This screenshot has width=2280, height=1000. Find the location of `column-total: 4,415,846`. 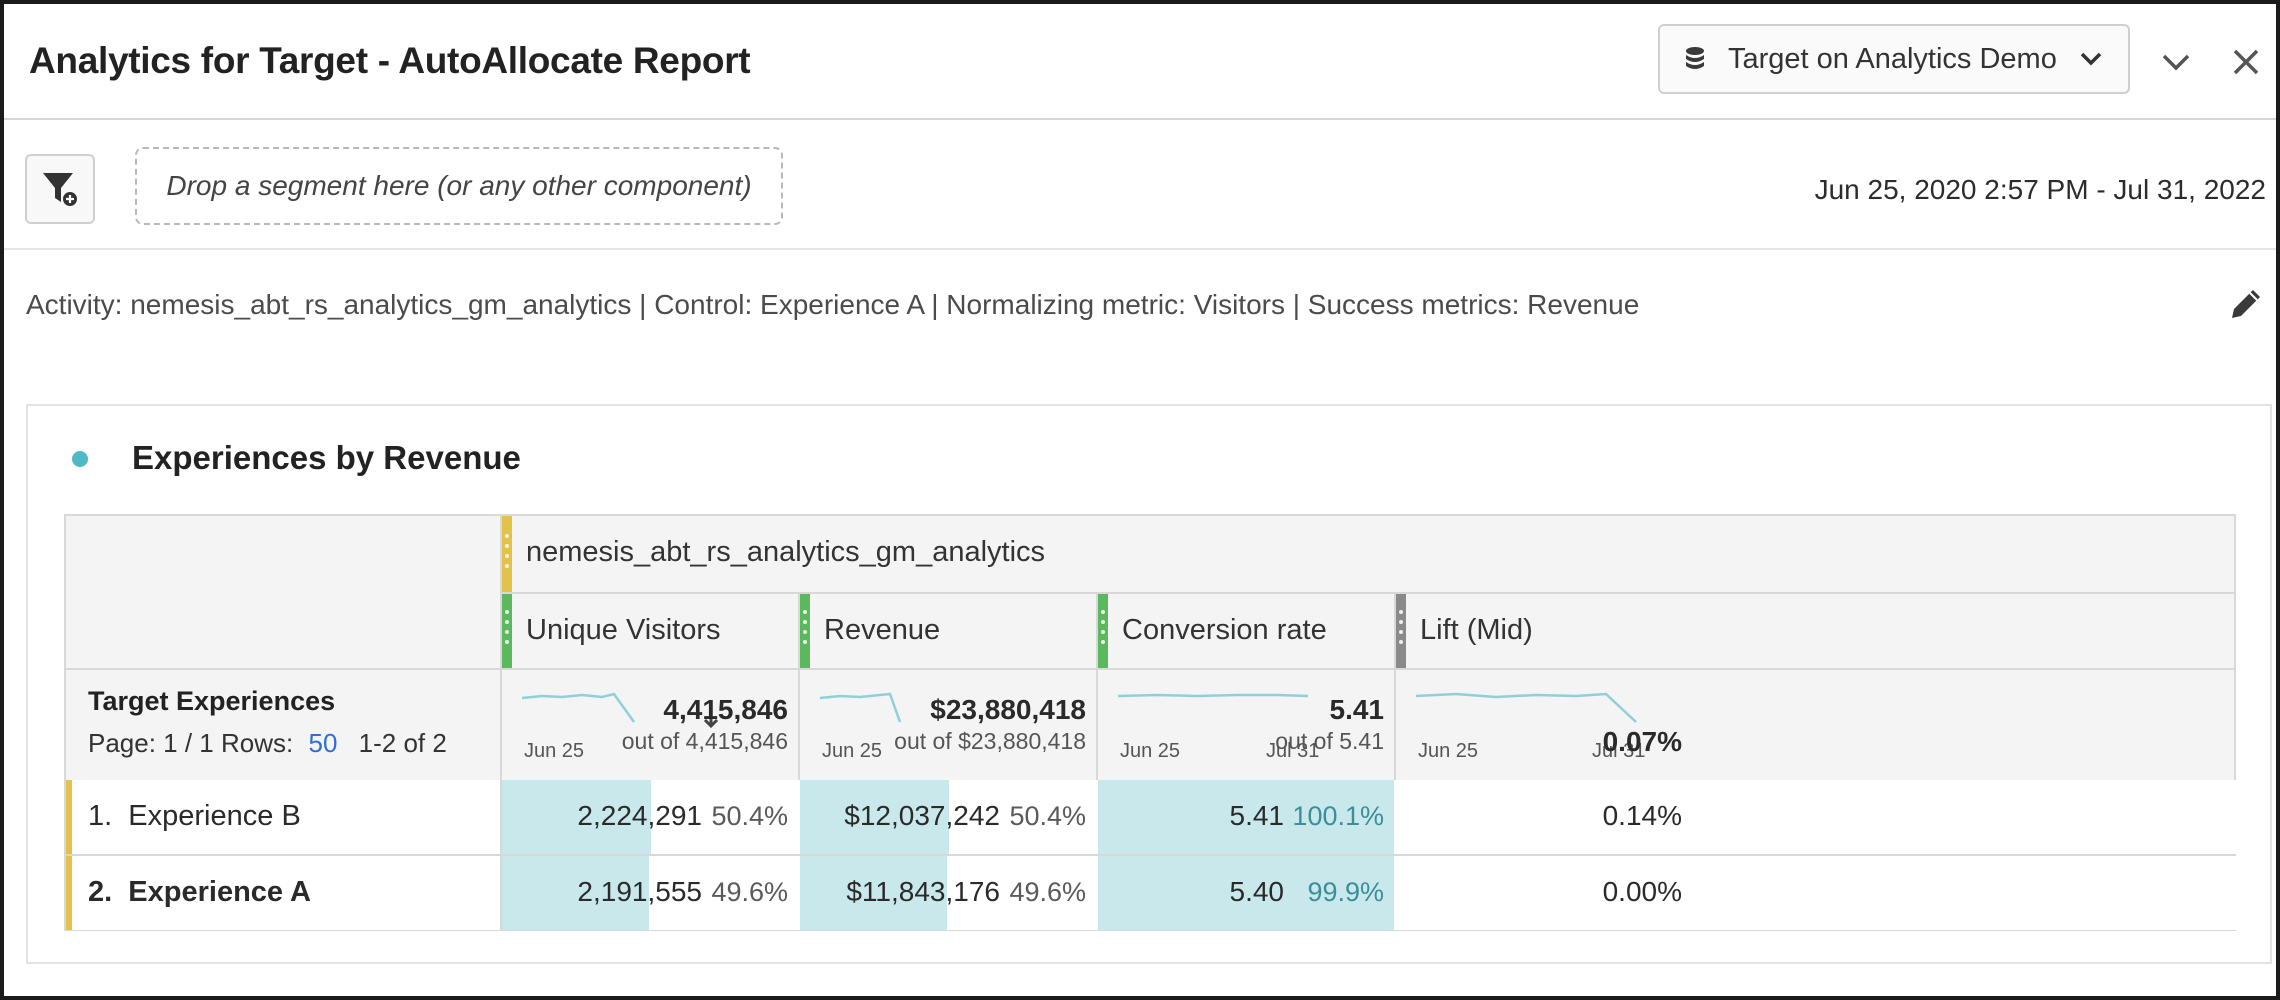

column-total: 4,415,846 is located at coordinates (725, 709).